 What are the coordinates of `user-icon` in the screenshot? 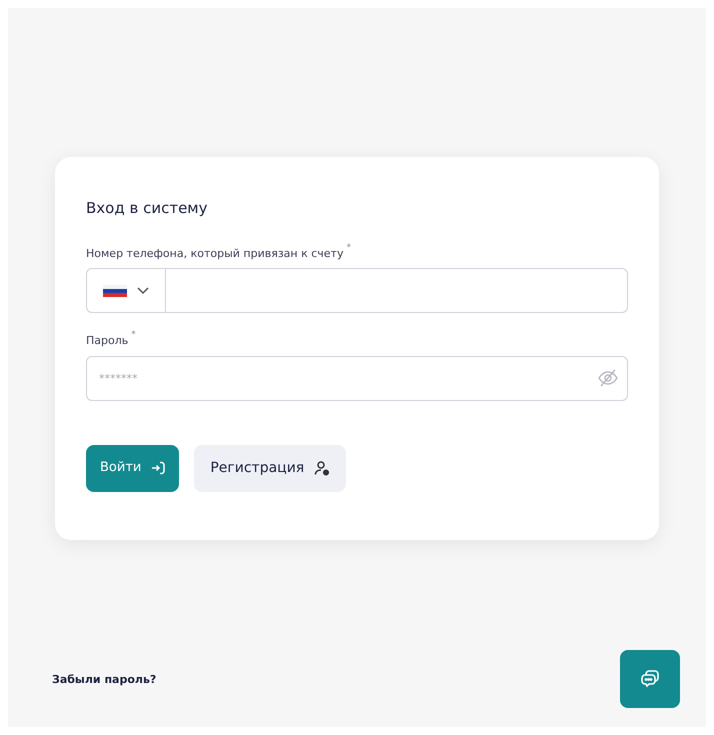 It's located at (322, 468).